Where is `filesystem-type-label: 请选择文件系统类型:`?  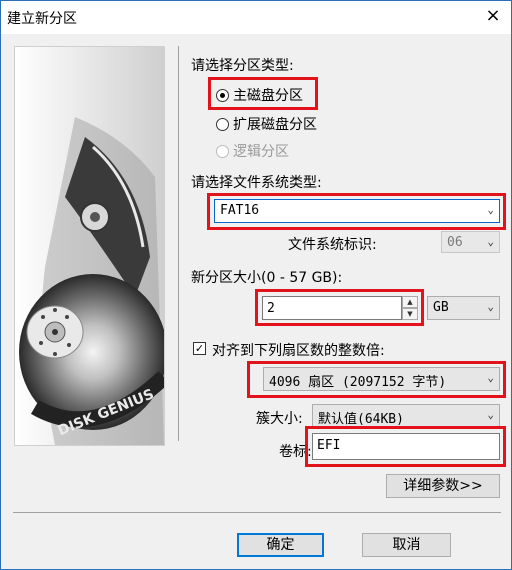 filesystem-type-label: 请选择文件系统类型: is located at coordinates (256, 183).